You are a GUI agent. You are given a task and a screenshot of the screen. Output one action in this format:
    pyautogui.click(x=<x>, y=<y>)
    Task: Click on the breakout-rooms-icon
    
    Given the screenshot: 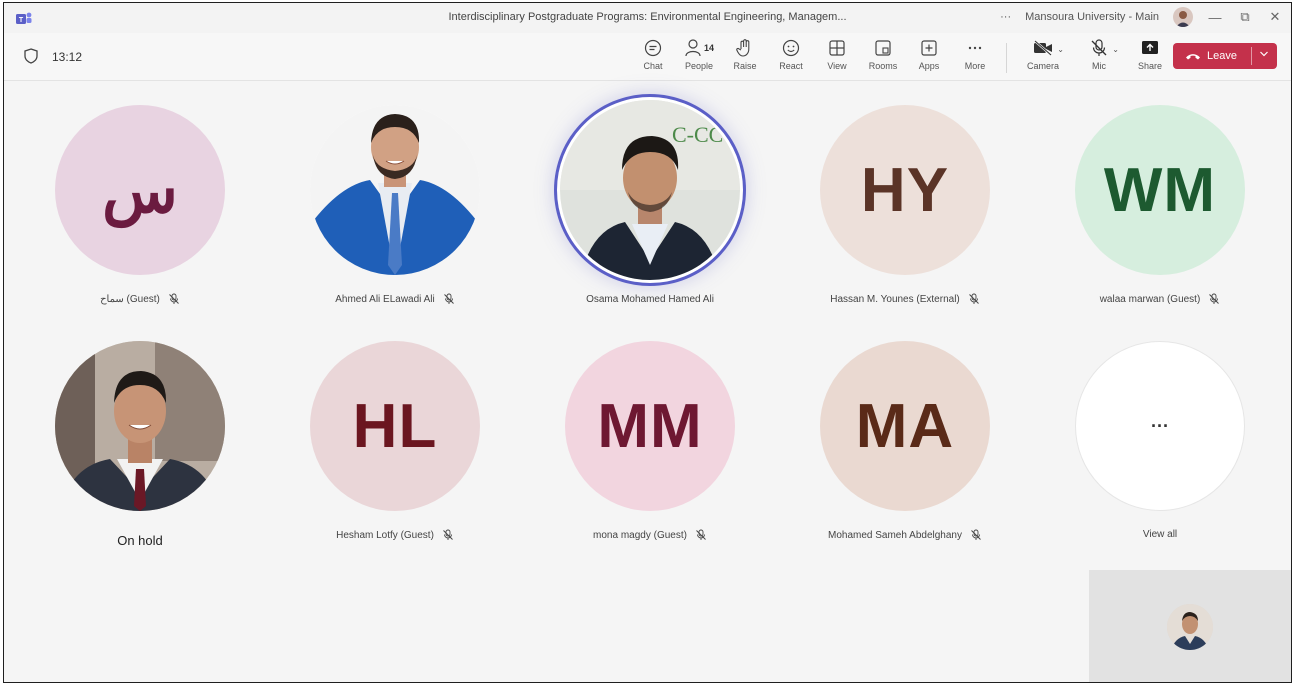 What is the action you would take?
    pyautogui.click(x=883, y=48)
    